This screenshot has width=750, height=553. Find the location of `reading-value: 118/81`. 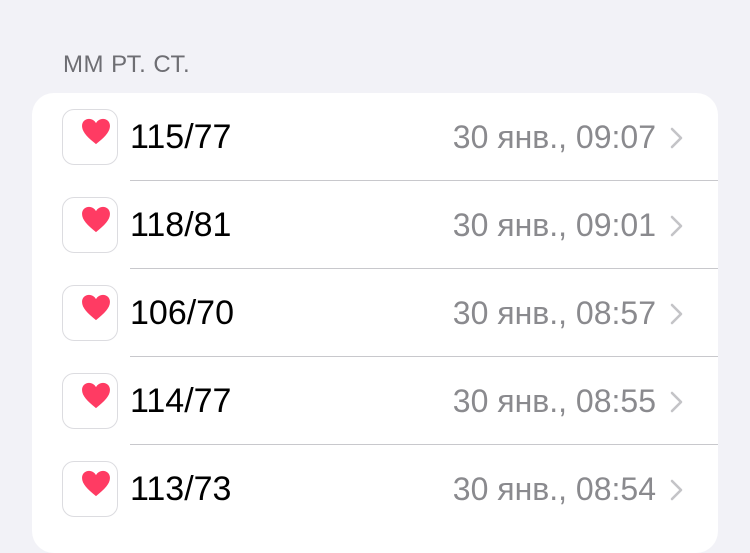

reading-value: 118/81 is located at coordinates (181, 225).